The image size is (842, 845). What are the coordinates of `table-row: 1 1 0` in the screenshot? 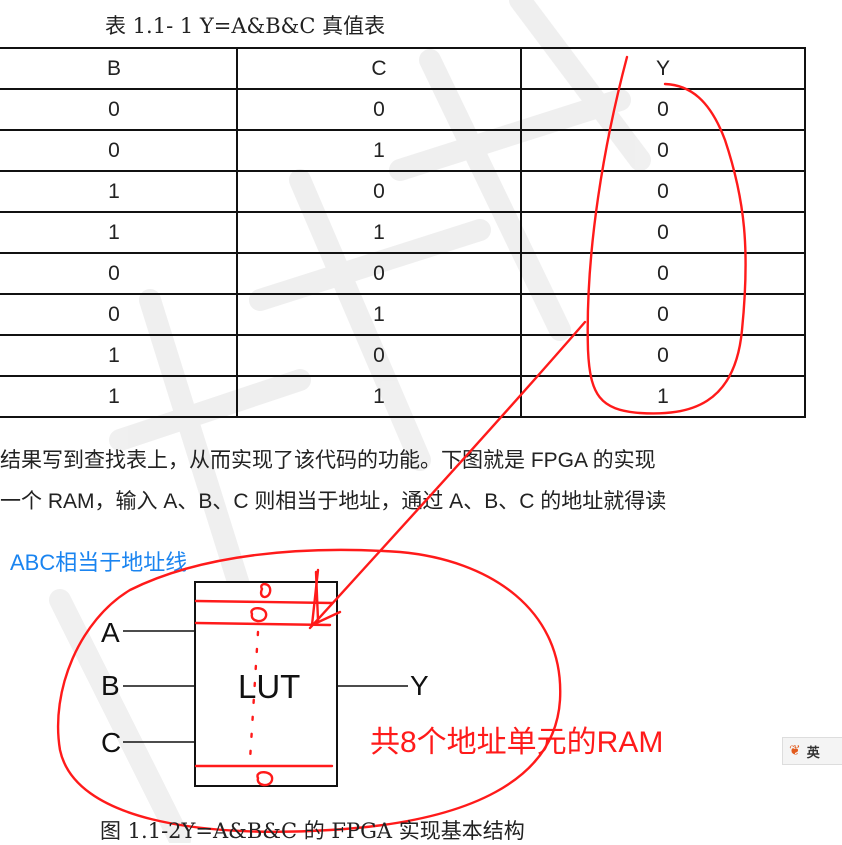 It's located at (403, 232).